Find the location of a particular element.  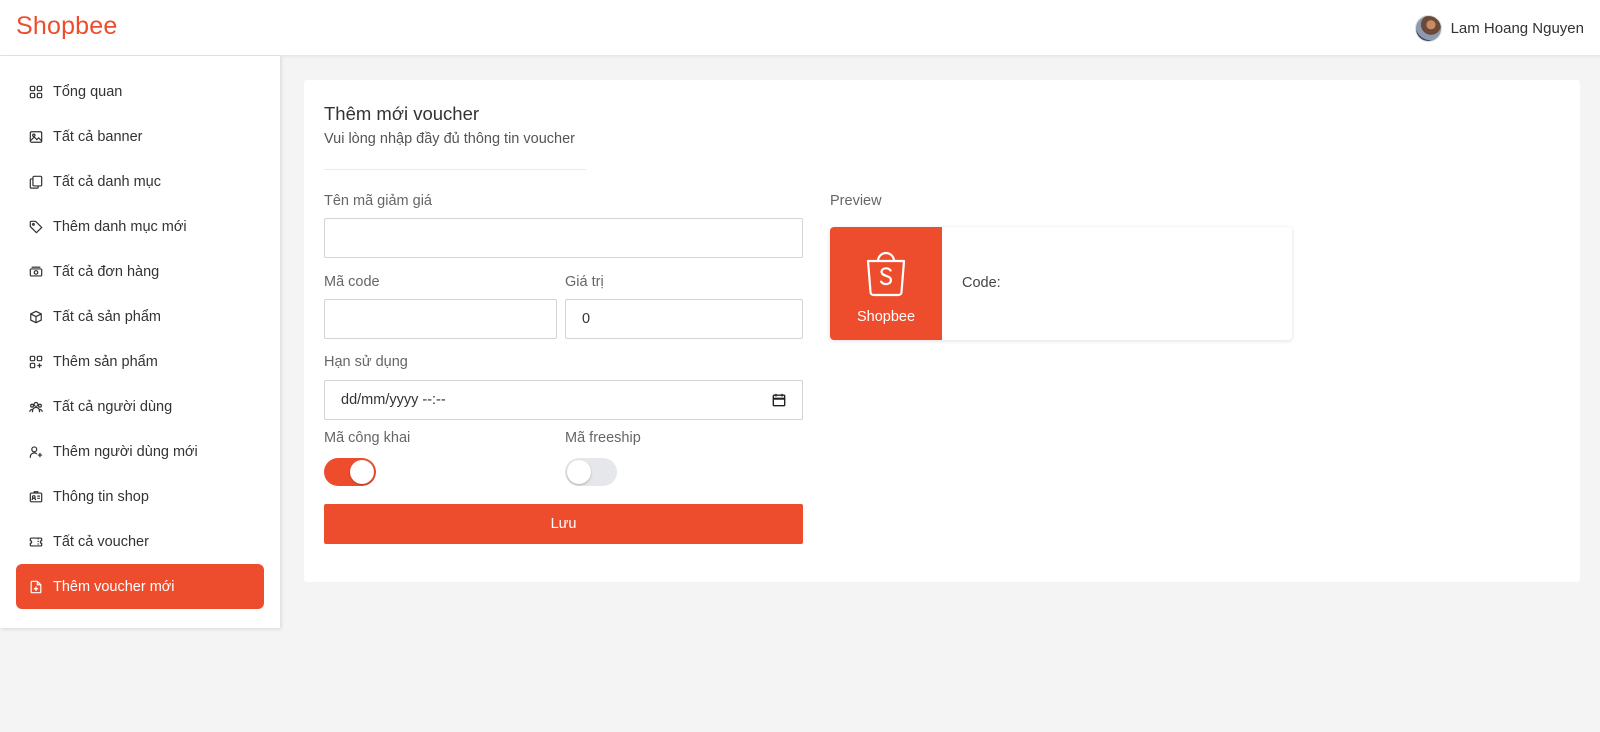

preview-code-label: Code: is located at coordinates (981, 283).